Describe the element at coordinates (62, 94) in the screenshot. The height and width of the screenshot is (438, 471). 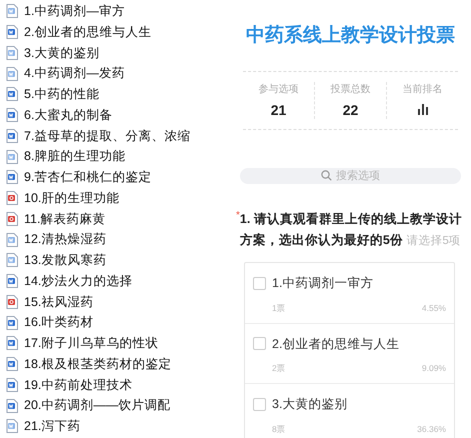
I see `file-name: 5.中药的性能` at that location.